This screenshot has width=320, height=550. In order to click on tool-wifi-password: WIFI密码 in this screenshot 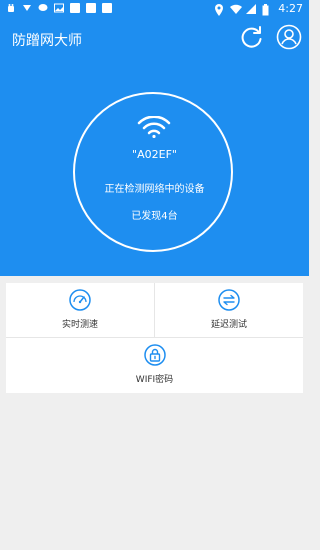, I will do `click(154, 365)`.